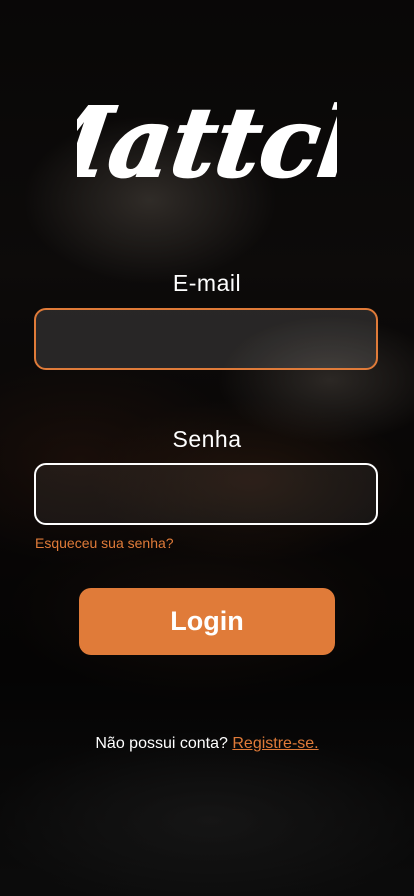  What do you see at coordinates (275, 743) in the screenshot?
I see `register-link: Registre-se.` at bounding box center [275, 743].